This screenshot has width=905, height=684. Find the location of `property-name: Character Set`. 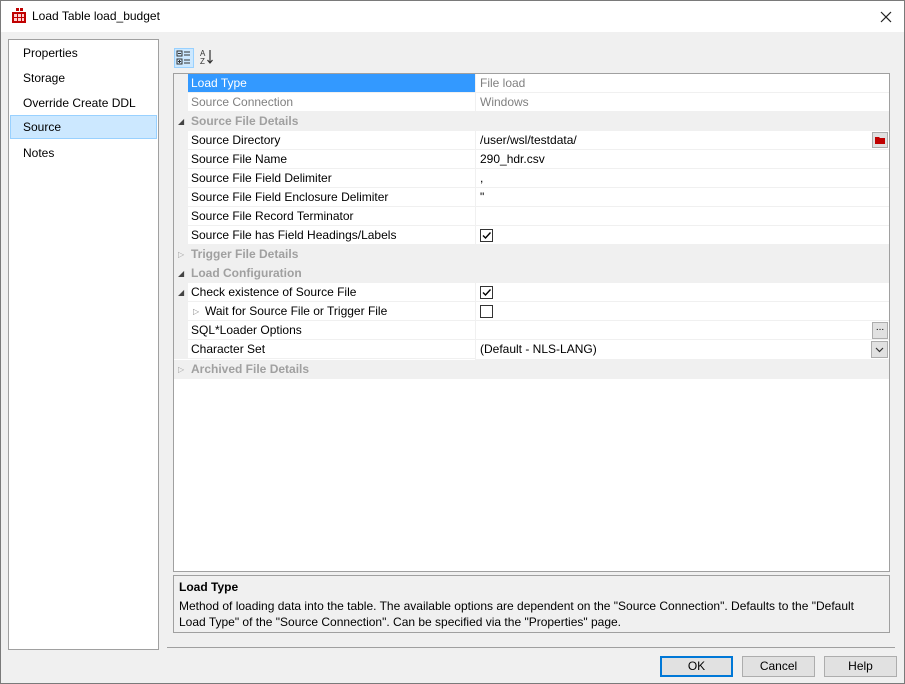

property-name: Character Set is located at coordinates (331, 349).